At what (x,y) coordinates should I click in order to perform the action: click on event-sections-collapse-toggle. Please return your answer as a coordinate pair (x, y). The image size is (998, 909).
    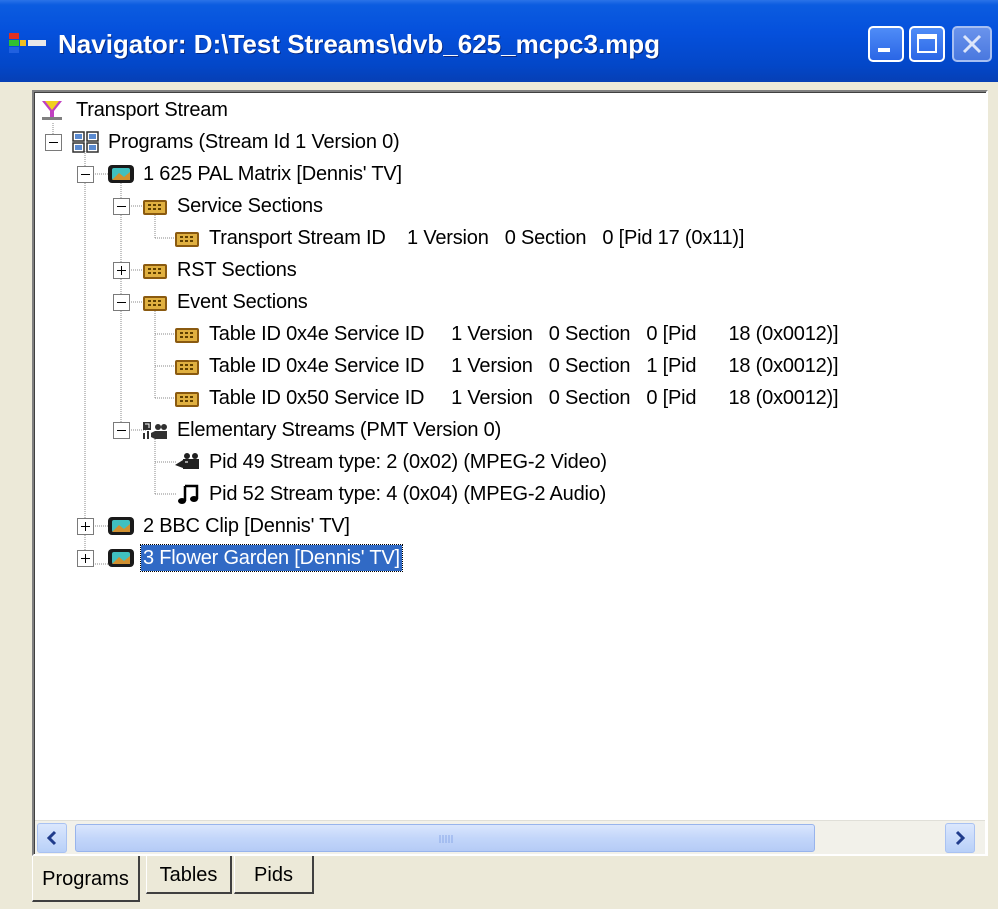
    Looking at the image, I should click on (121, 302).